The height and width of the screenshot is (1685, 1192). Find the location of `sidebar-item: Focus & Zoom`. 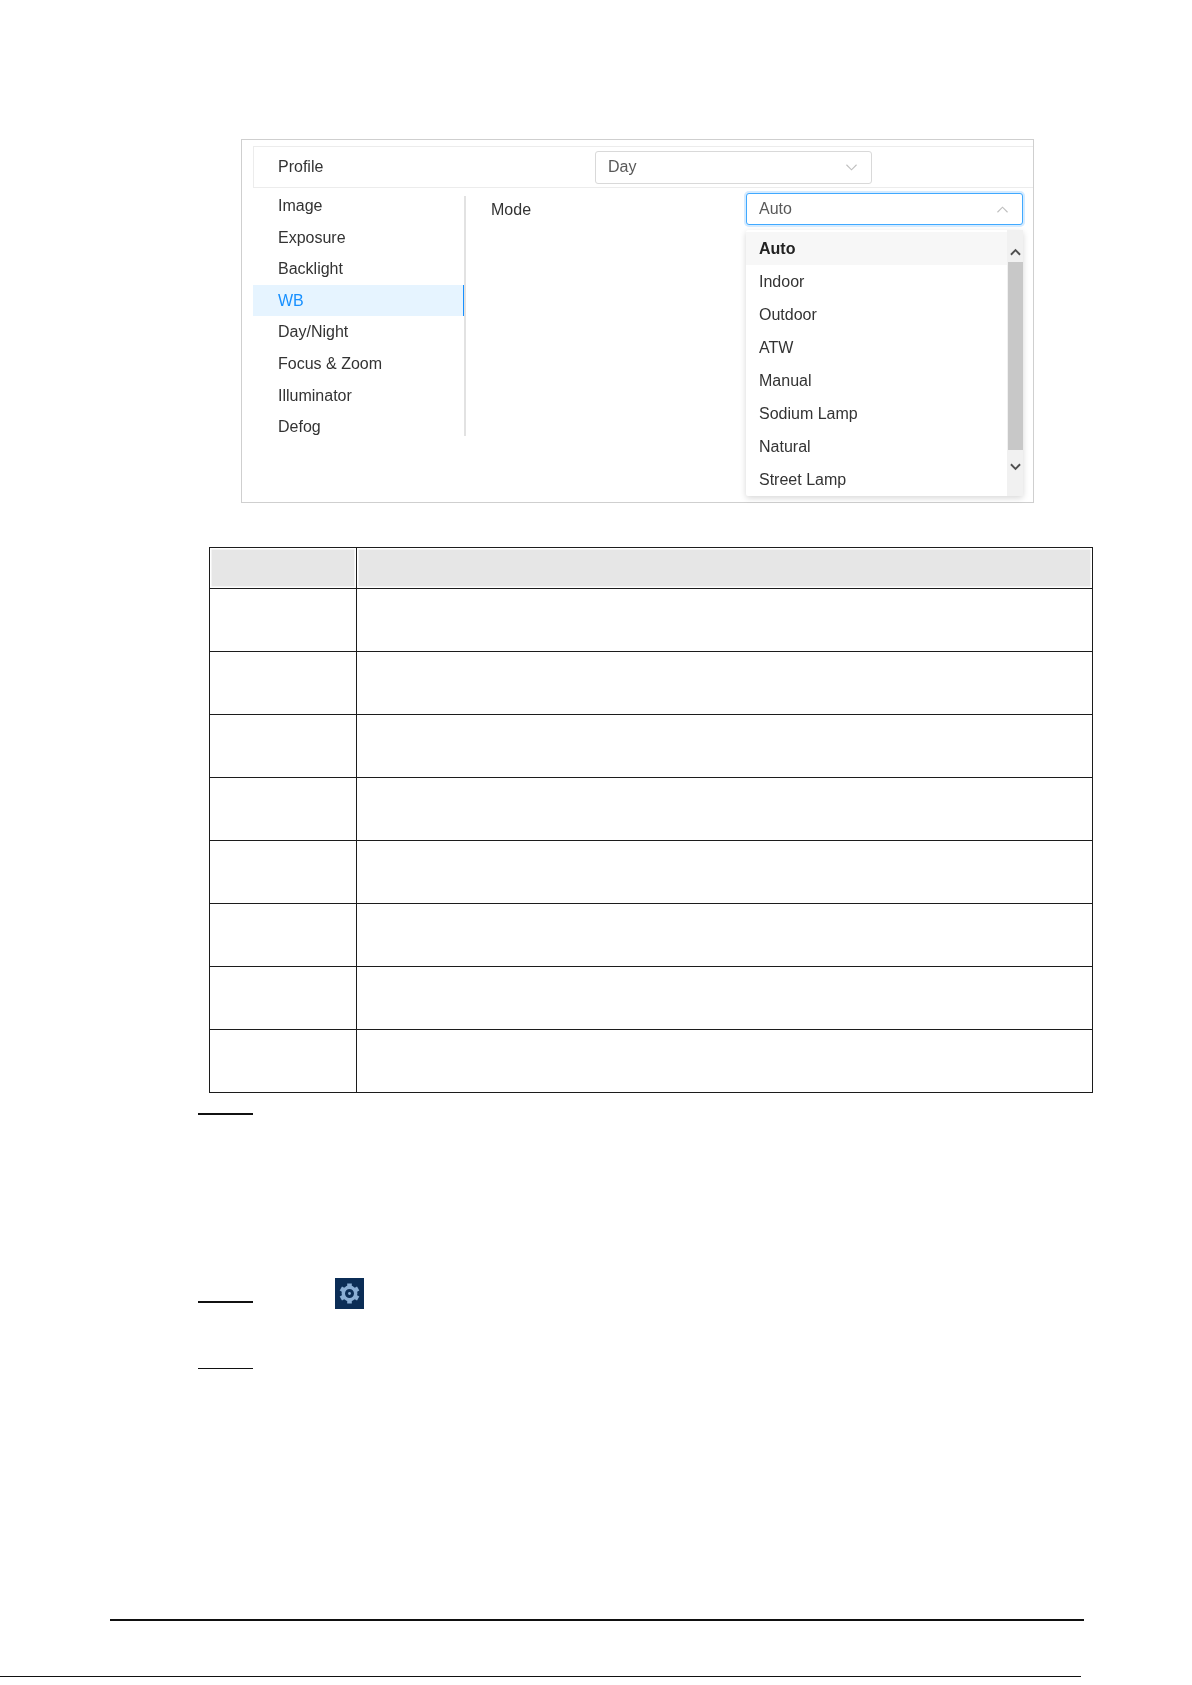

sidebar-item: Focus & Zoom is located at coordinates (358, 363).